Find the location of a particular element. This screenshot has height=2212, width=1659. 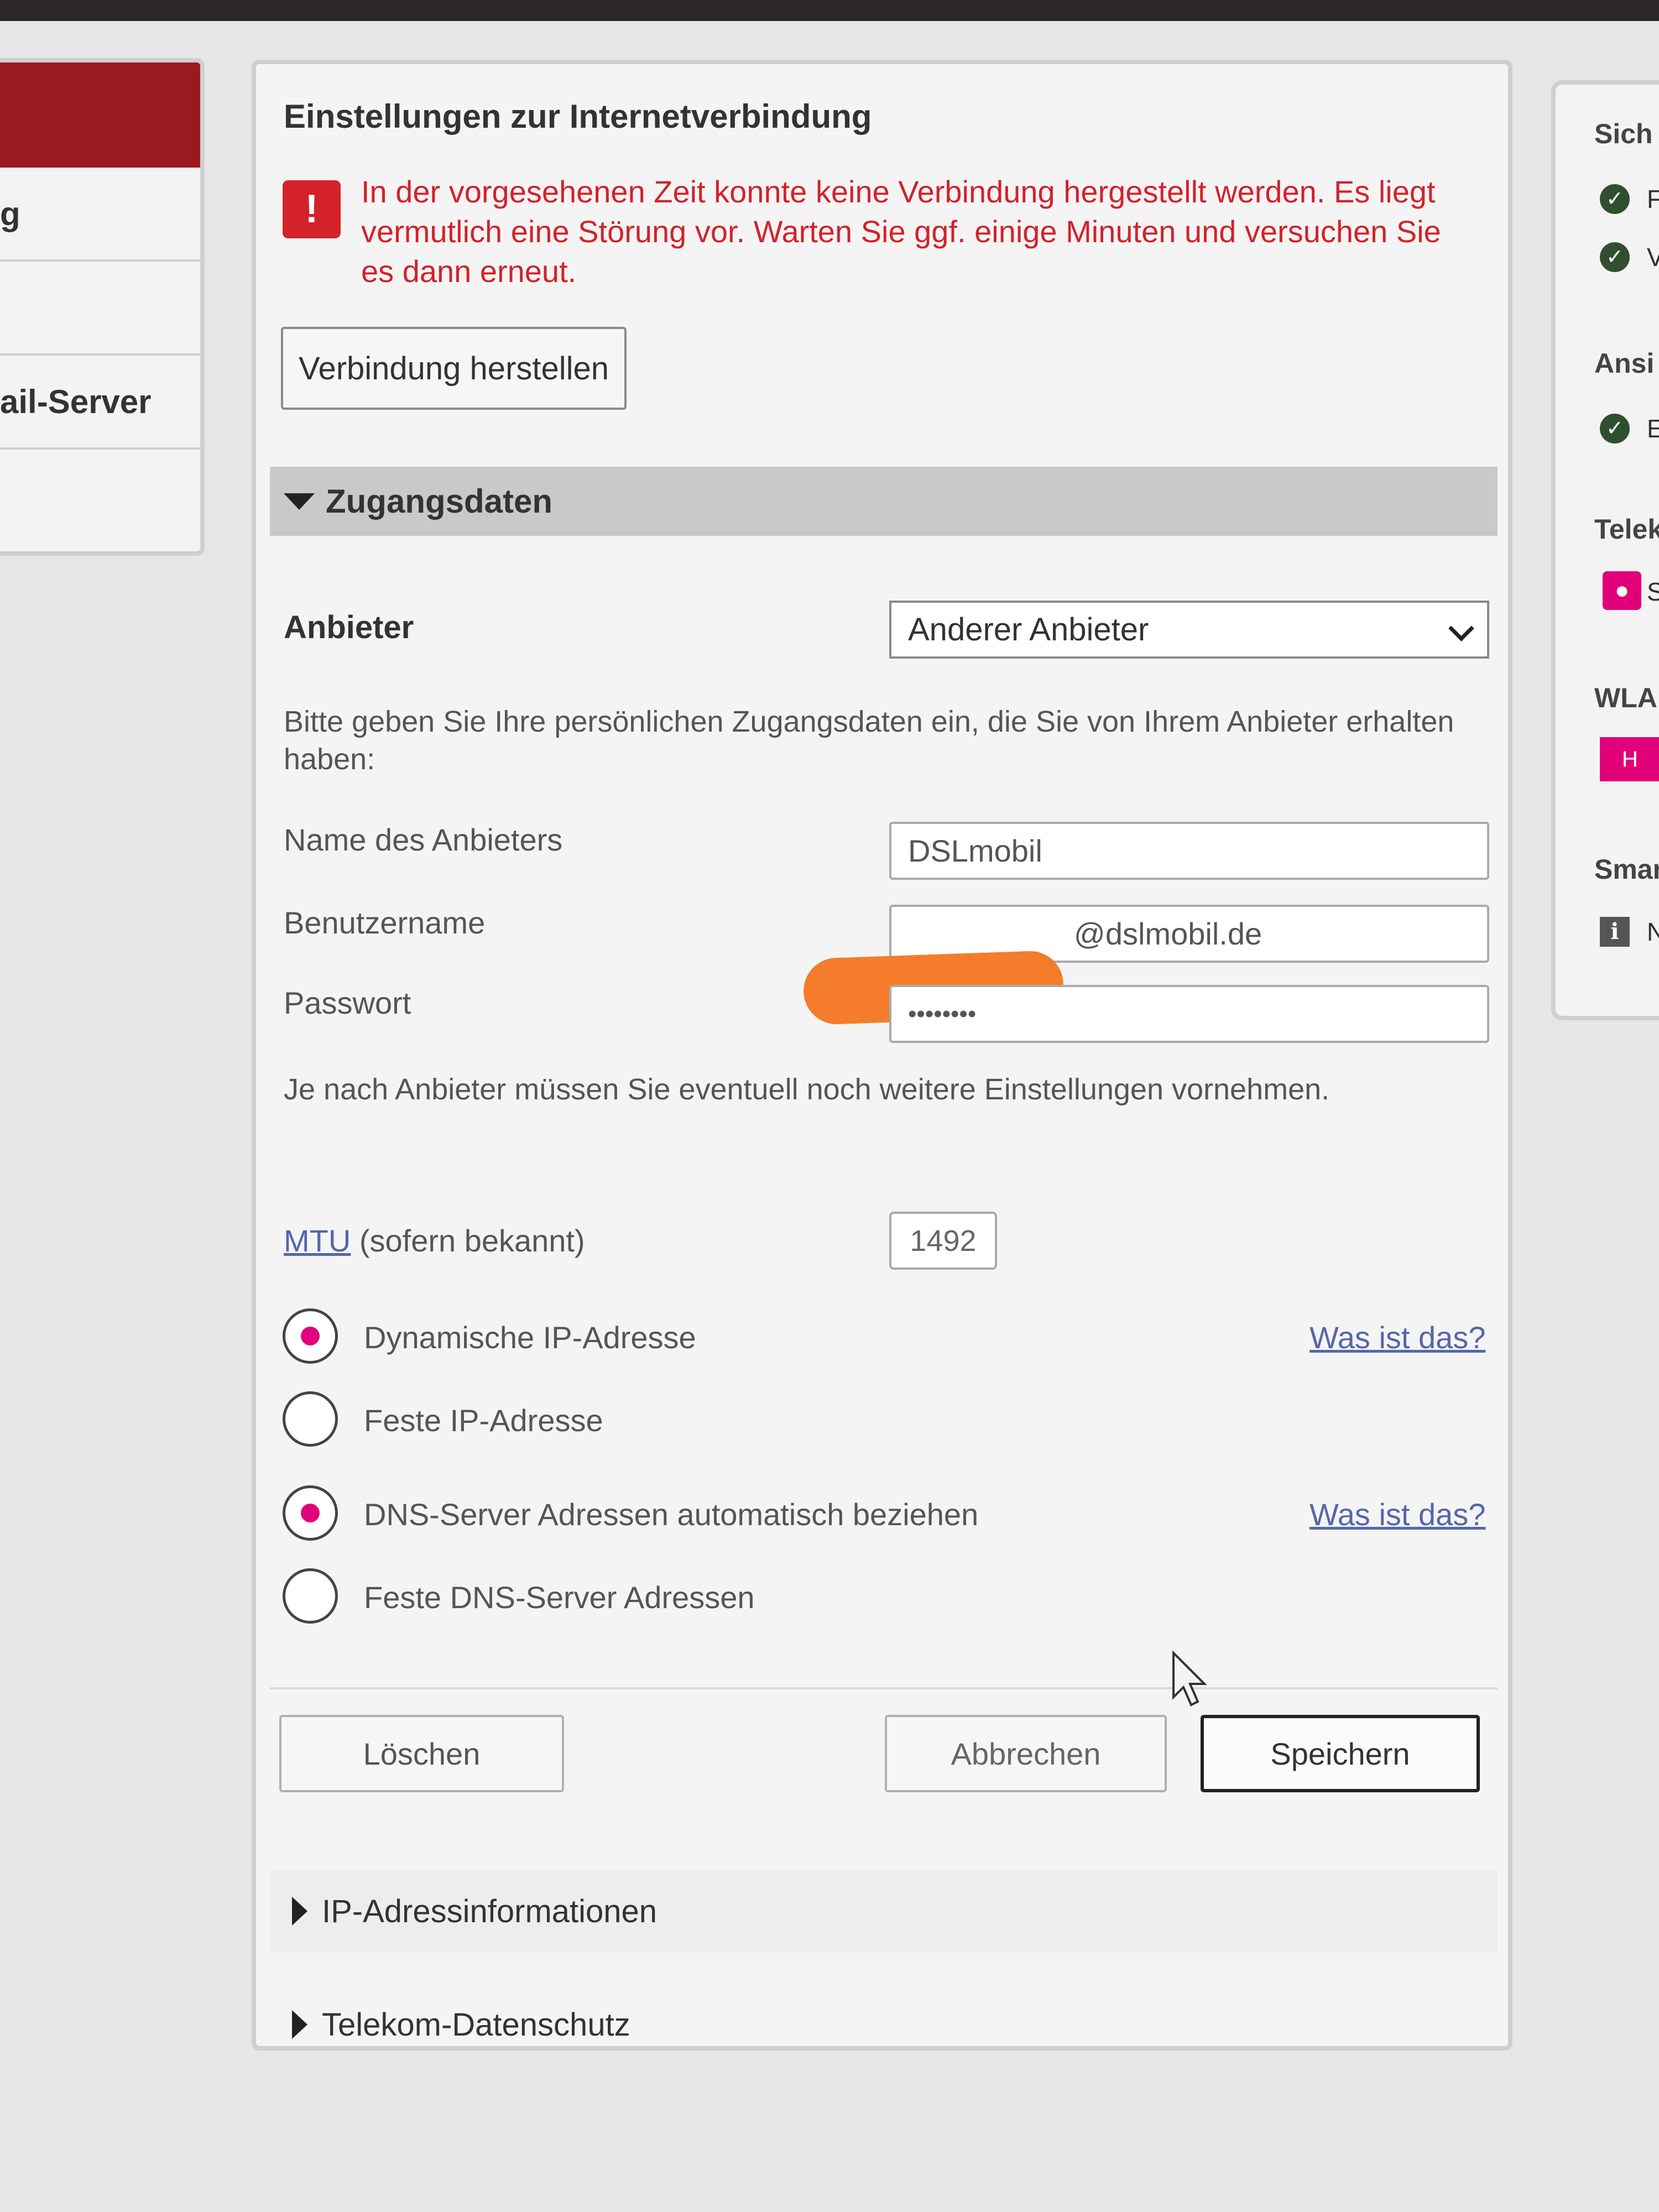

status-item-text: F is located at coordinates (1653, 199).